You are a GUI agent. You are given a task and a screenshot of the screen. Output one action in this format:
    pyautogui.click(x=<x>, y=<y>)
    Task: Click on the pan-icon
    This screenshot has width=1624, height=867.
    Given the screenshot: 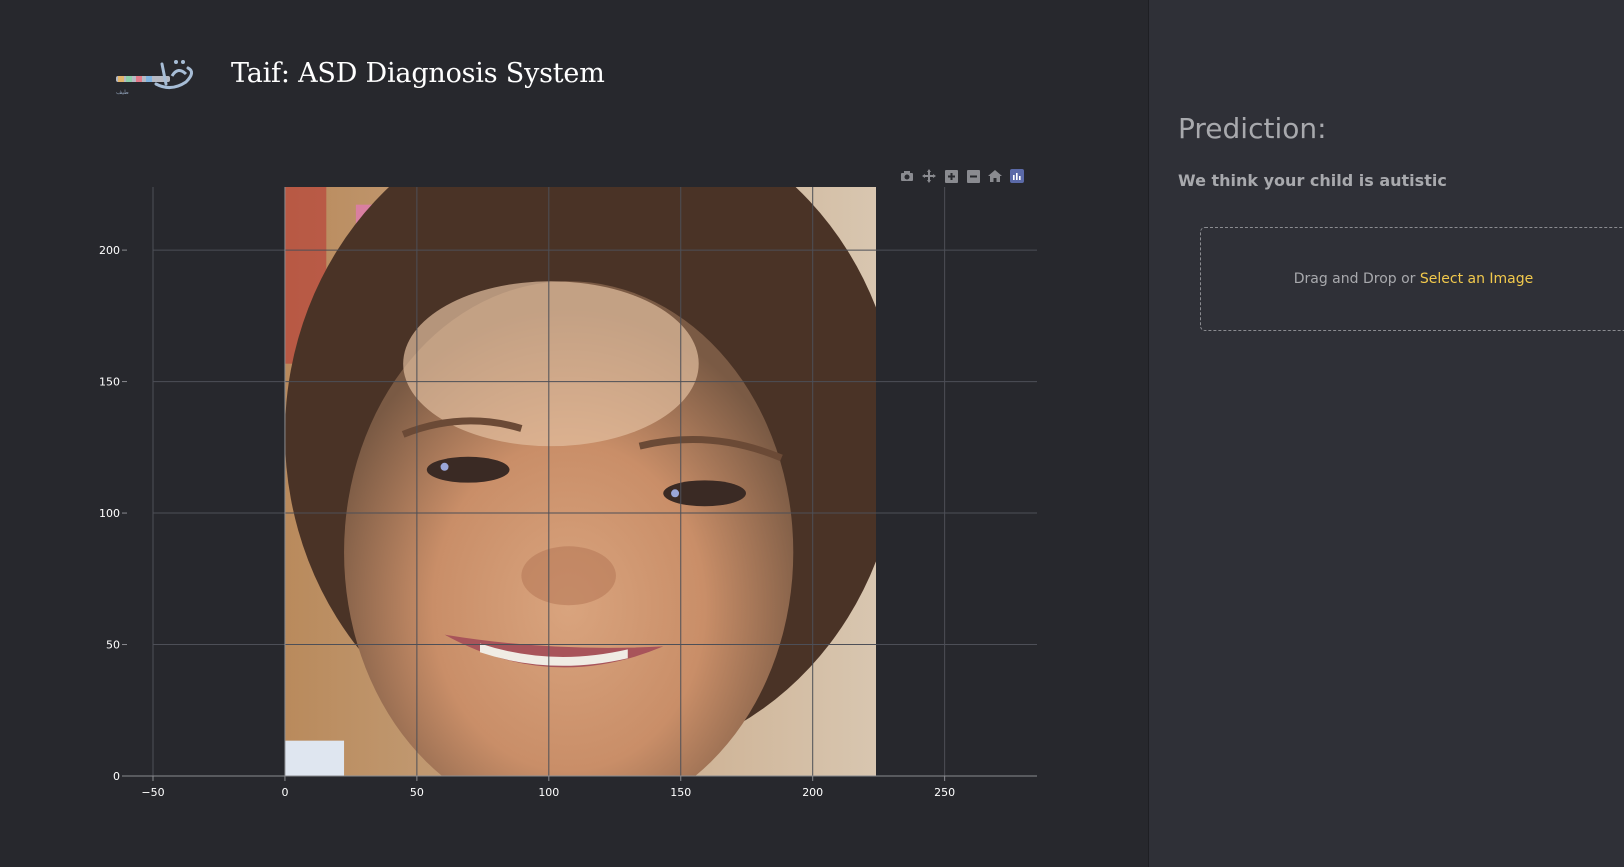 What is the action you would take?
    pyautogui.click(x=929, y=176)
    